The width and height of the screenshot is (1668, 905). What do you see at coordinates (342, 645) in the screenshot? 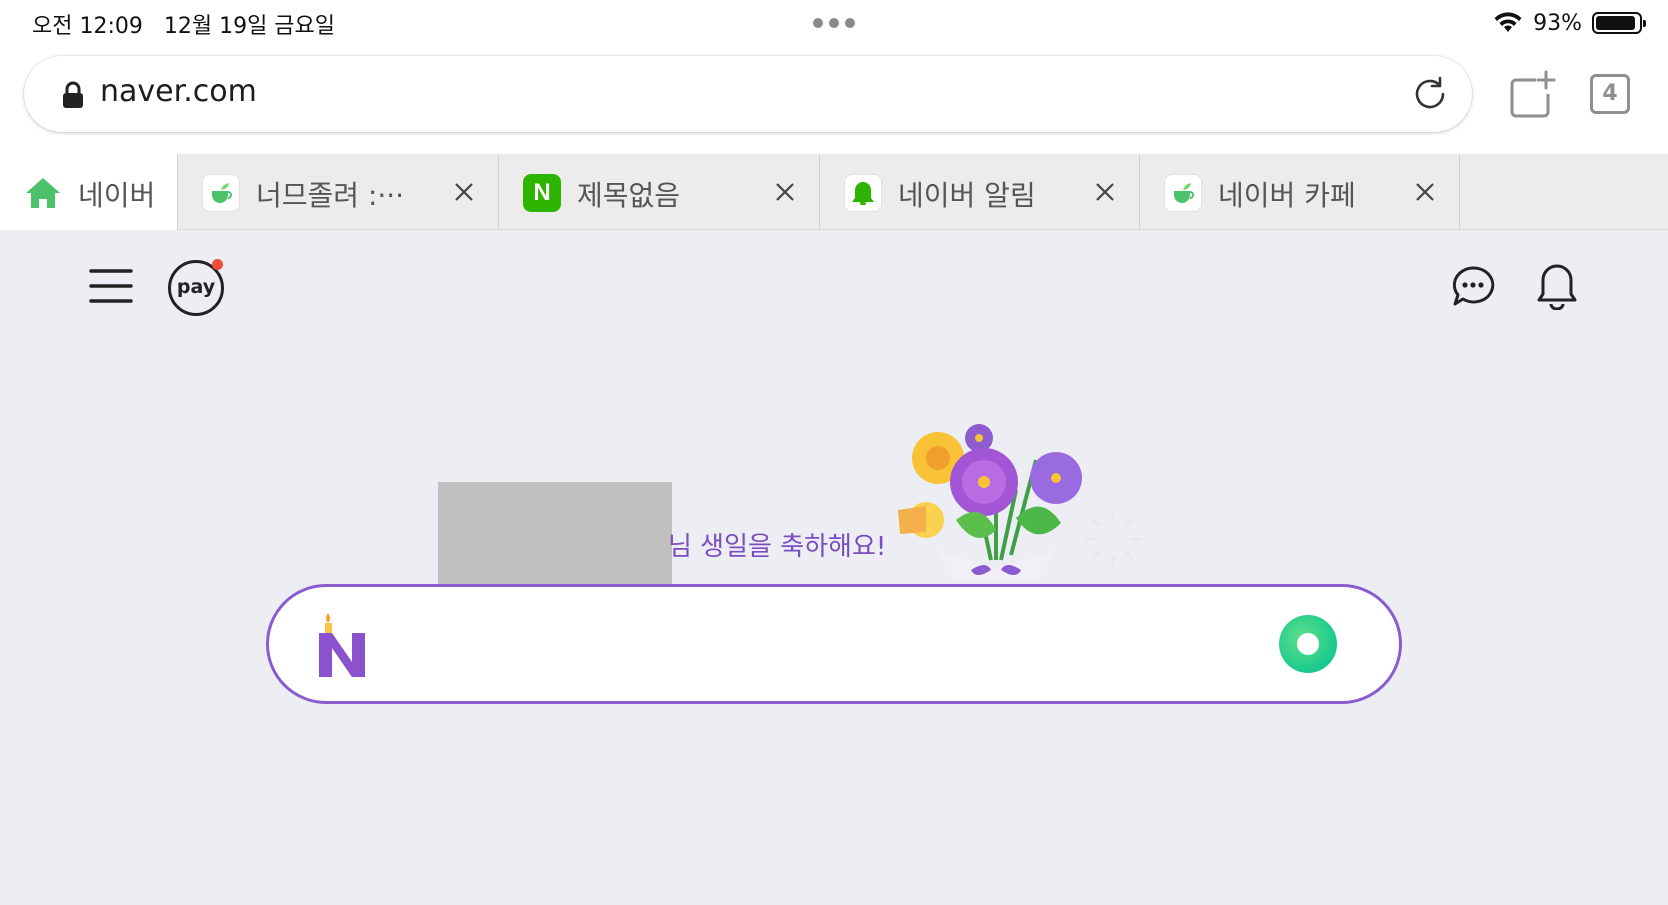
I see `birthday-candle-n-logo-icon` at bounding box center [342, 645].